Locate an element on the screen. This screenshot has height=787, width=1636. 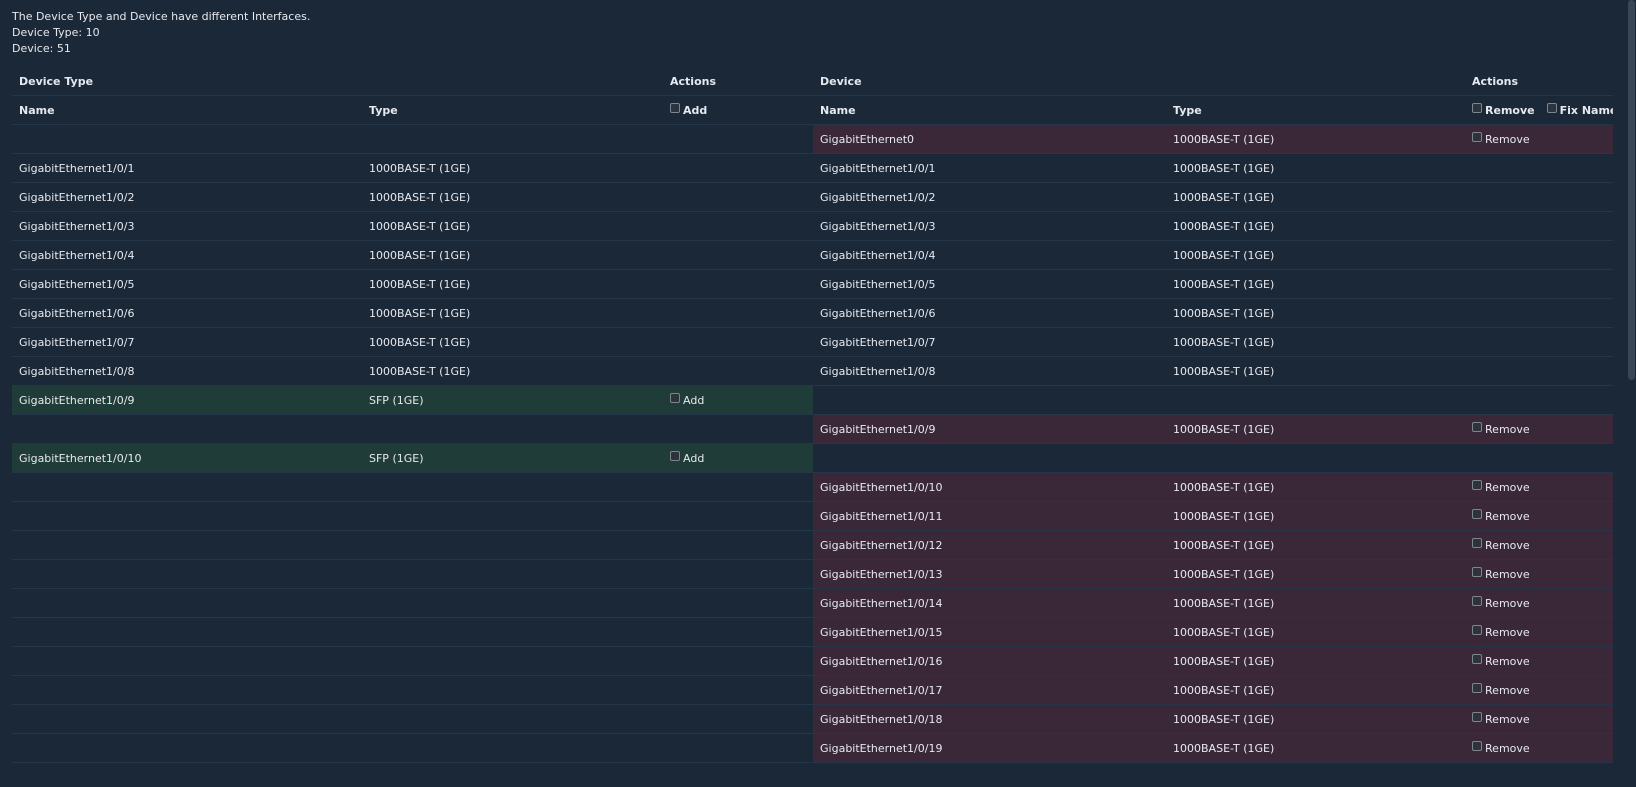
device-type-interface-name: GigabitEthernet1/0/5 is located at coordinates (187, 284).